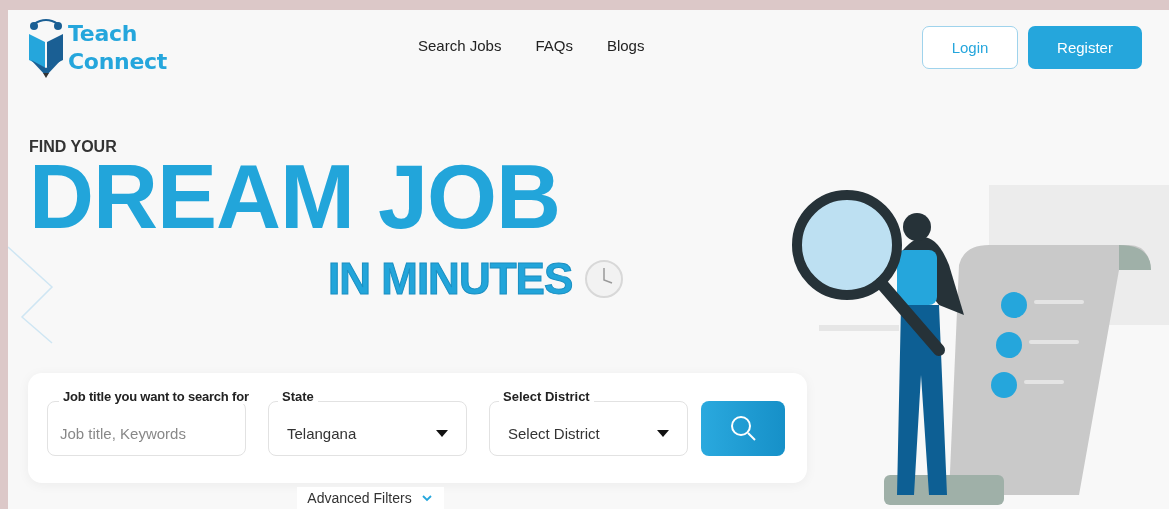  I want to click on dropdown-field: Telangana, so click(367, 428).